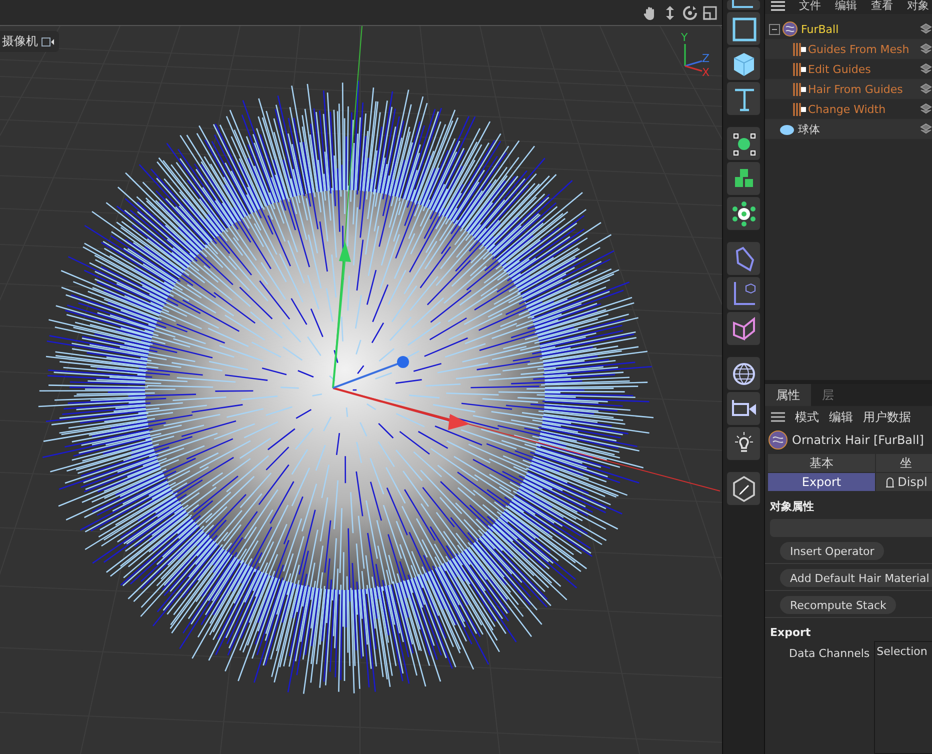  Describe the element at coordinates (887, 417) in the screenshot. I see `menu-item: 用户数据` at that location.